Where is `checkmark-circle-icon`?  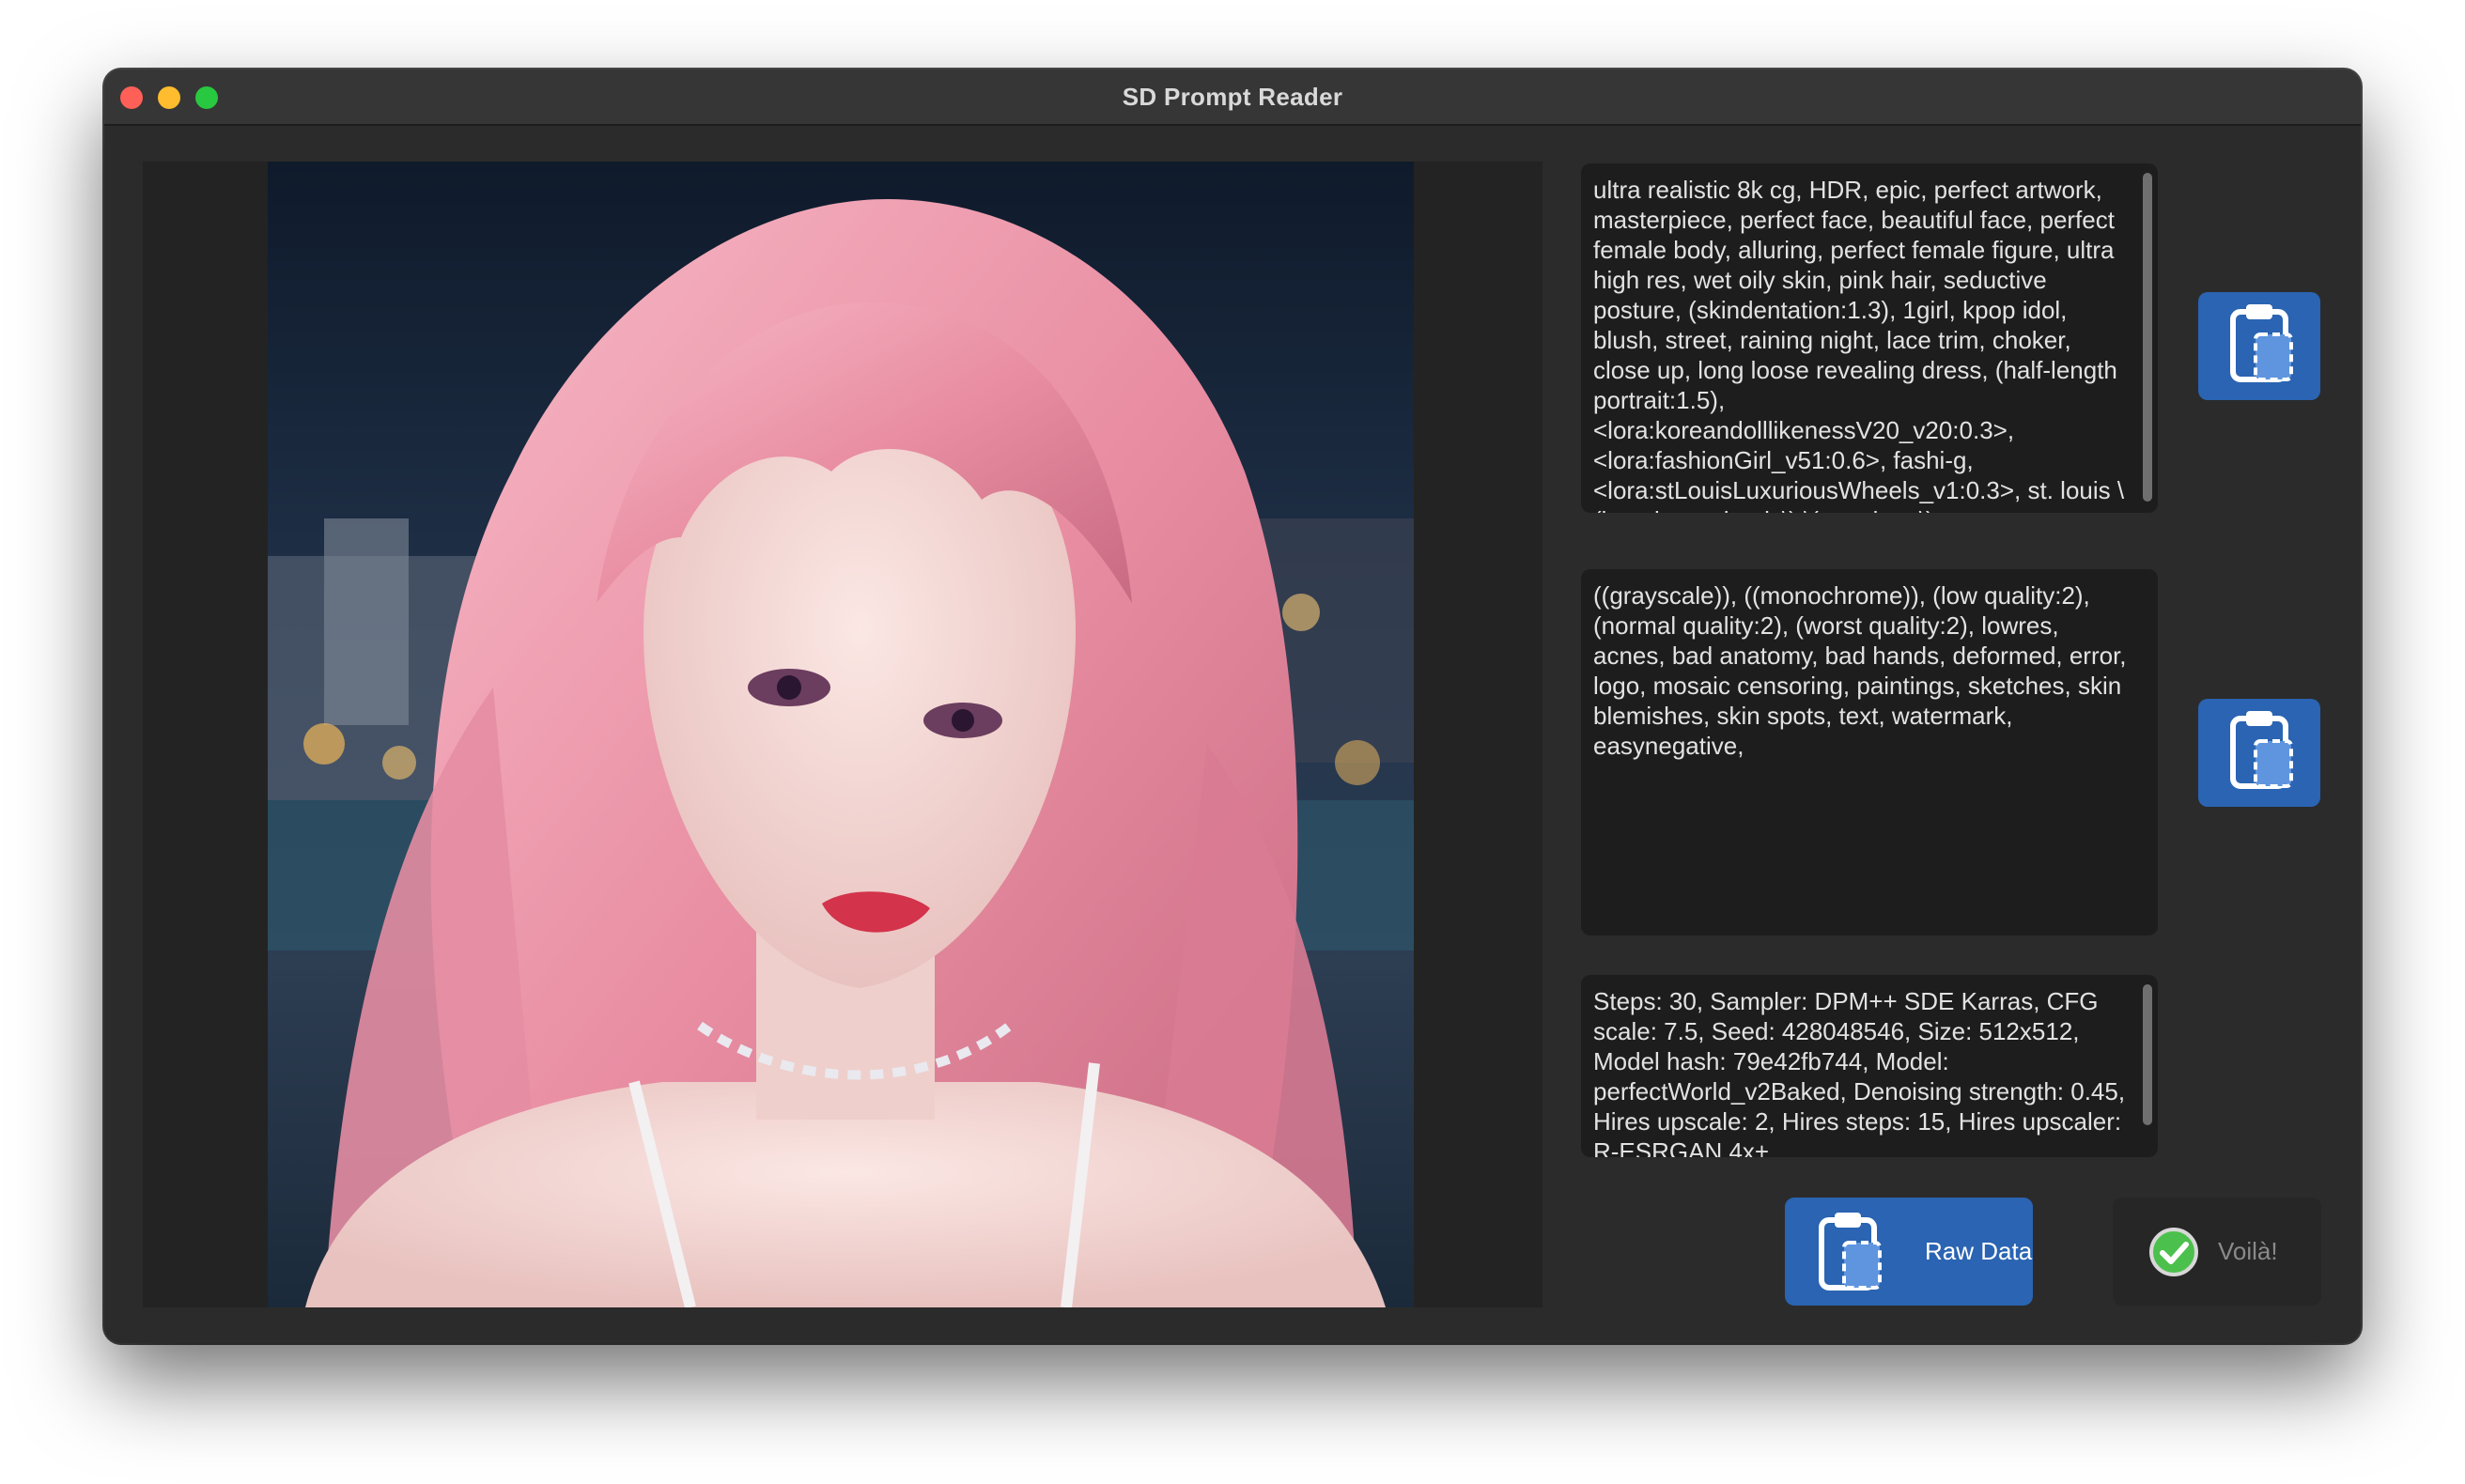 checkmark-circle-icon is located at coordinates (2173, 1252).